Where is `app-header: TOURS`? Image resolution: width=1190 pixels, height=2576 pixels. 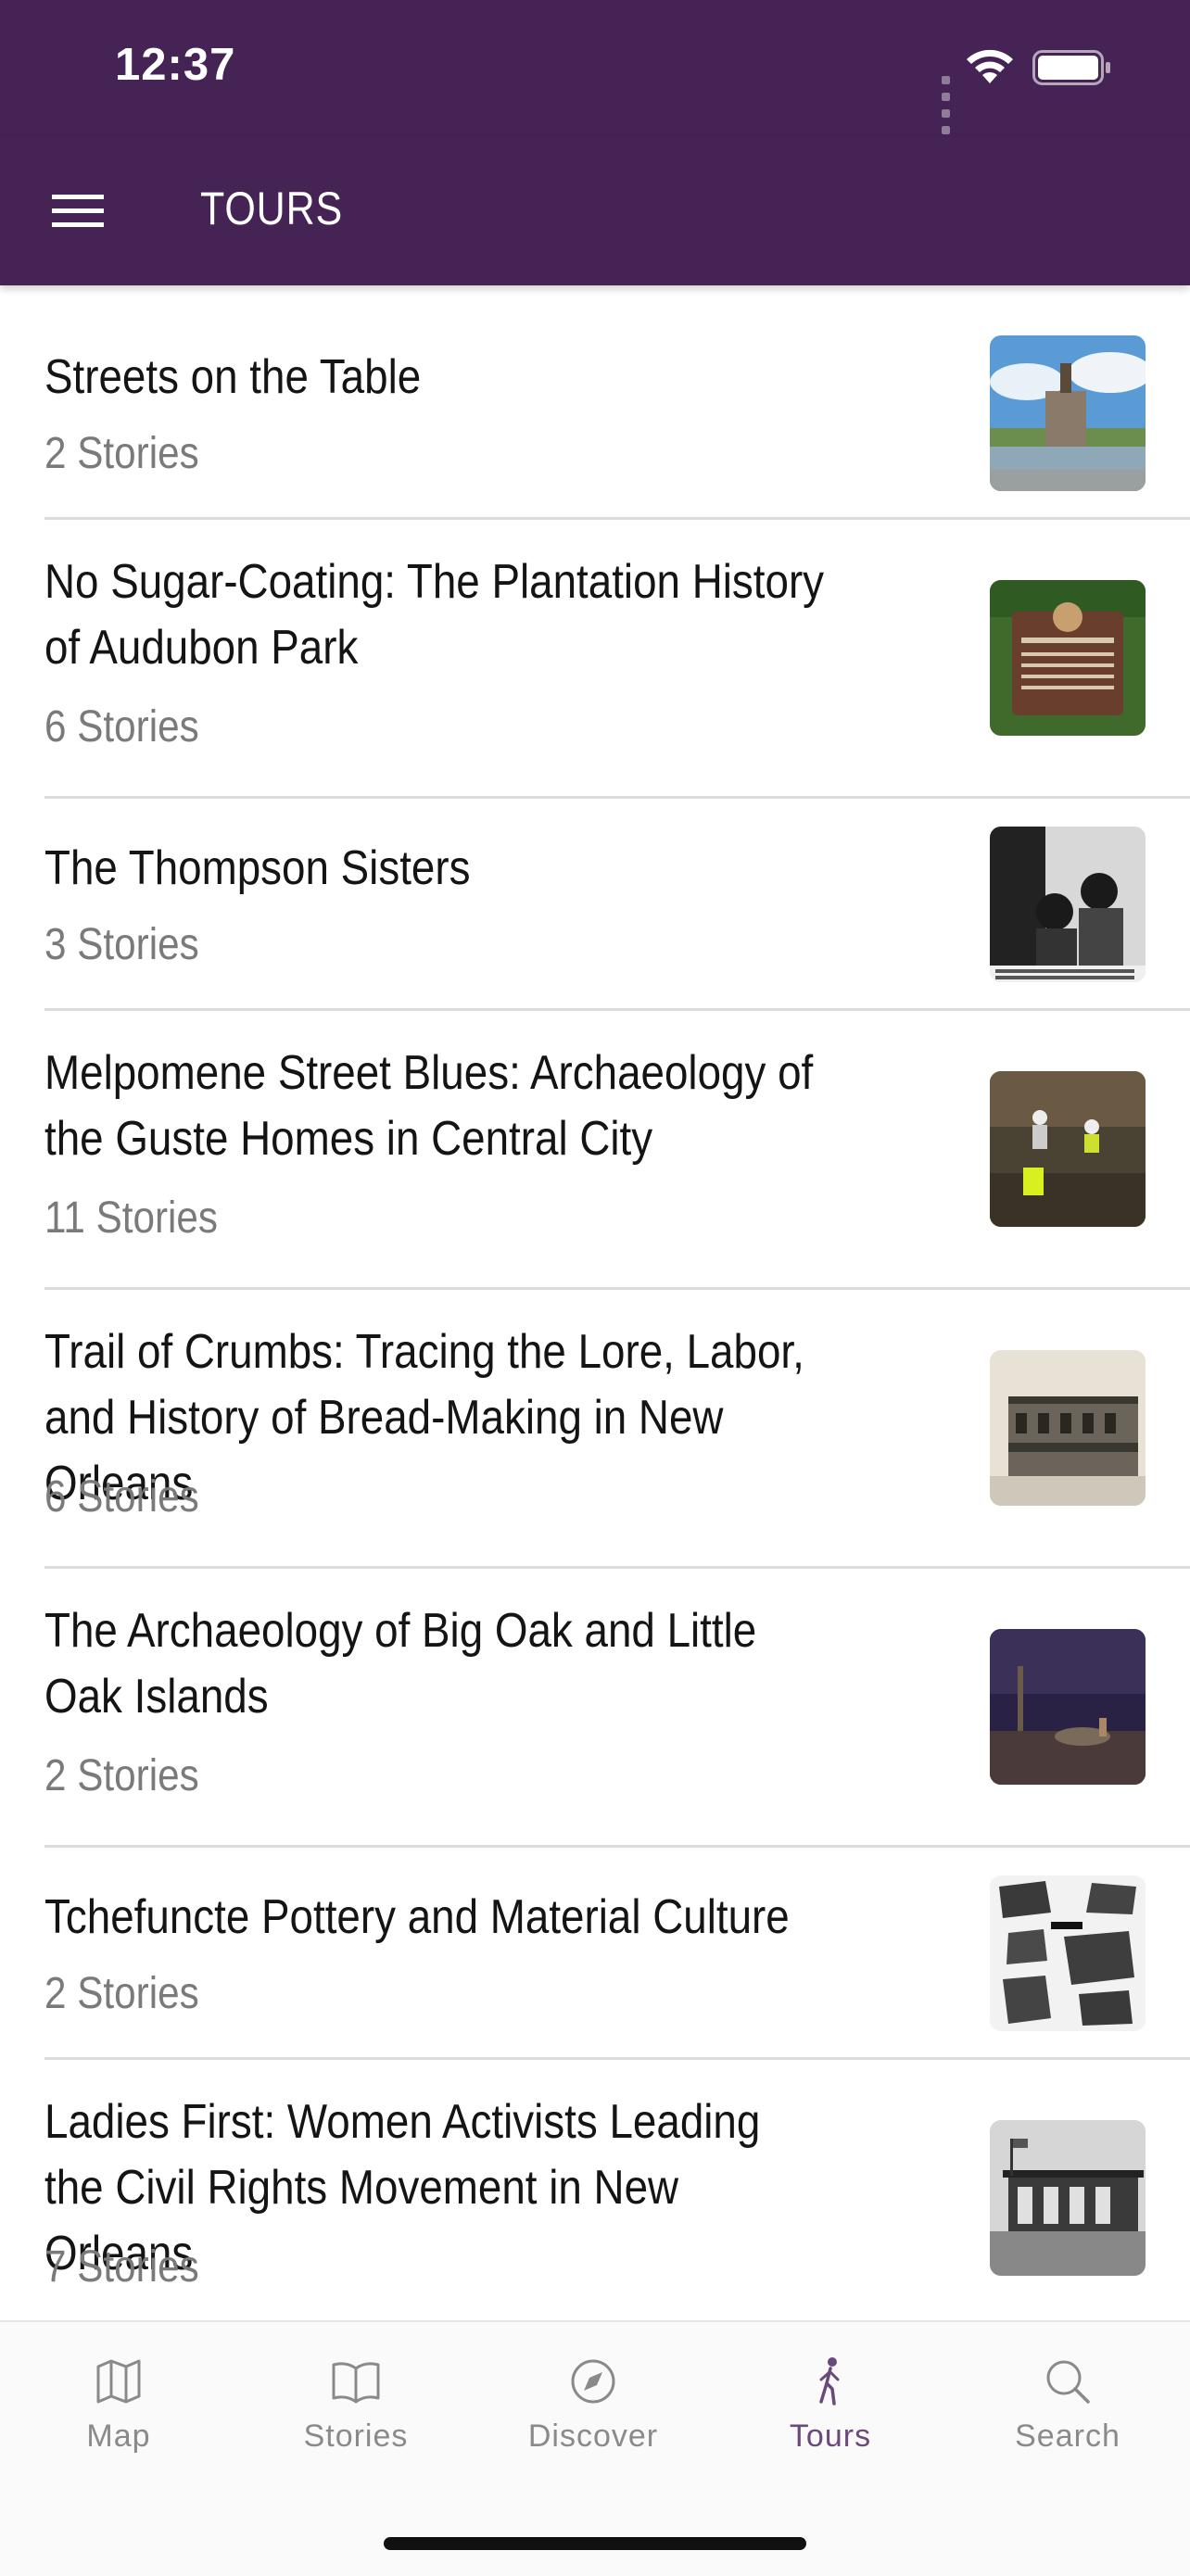
app-header: TOURS is located at coordinates (595, 211).